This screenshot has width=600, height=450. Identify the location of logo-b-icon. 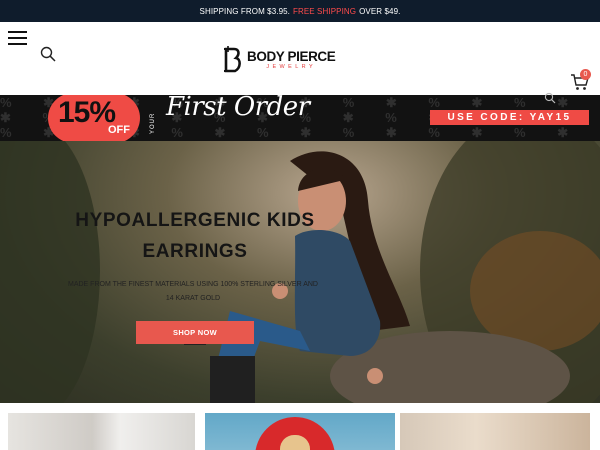
(232, 59).